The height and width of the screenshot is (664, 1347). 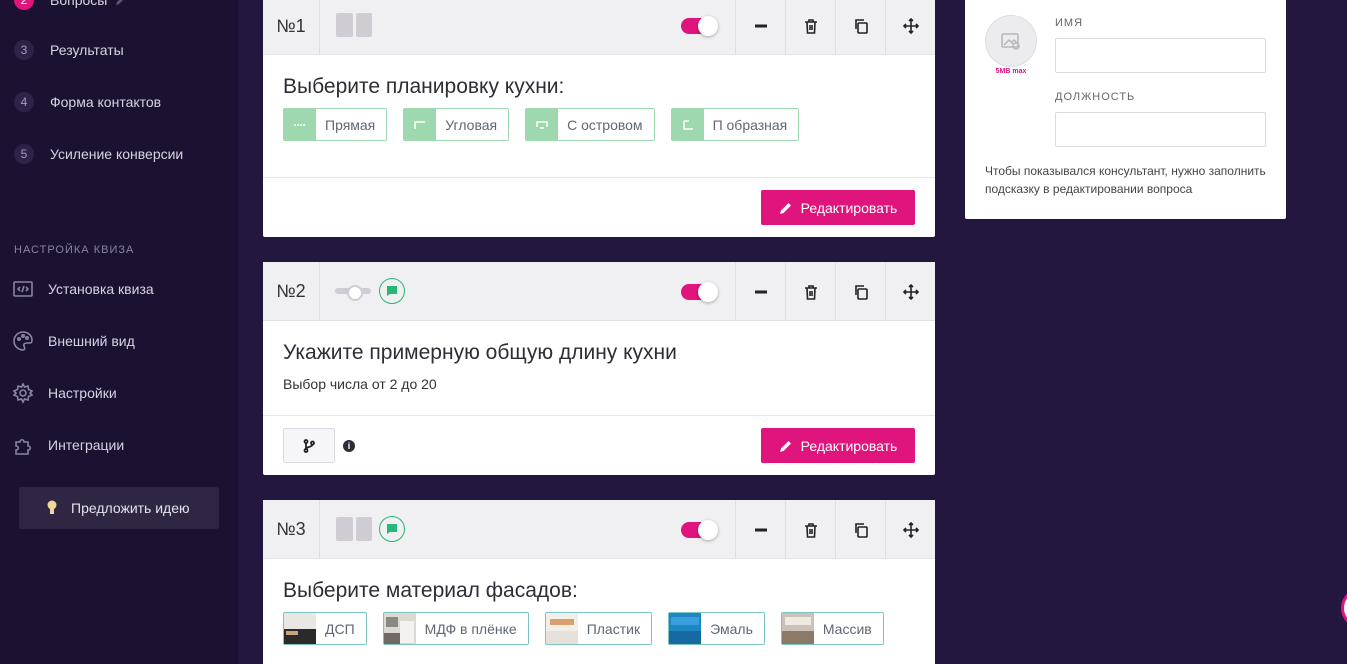 What do you see at coordinates (23, 446) in the screenshot?
I see `puzzle-icon` at bounding box center [23, 446].